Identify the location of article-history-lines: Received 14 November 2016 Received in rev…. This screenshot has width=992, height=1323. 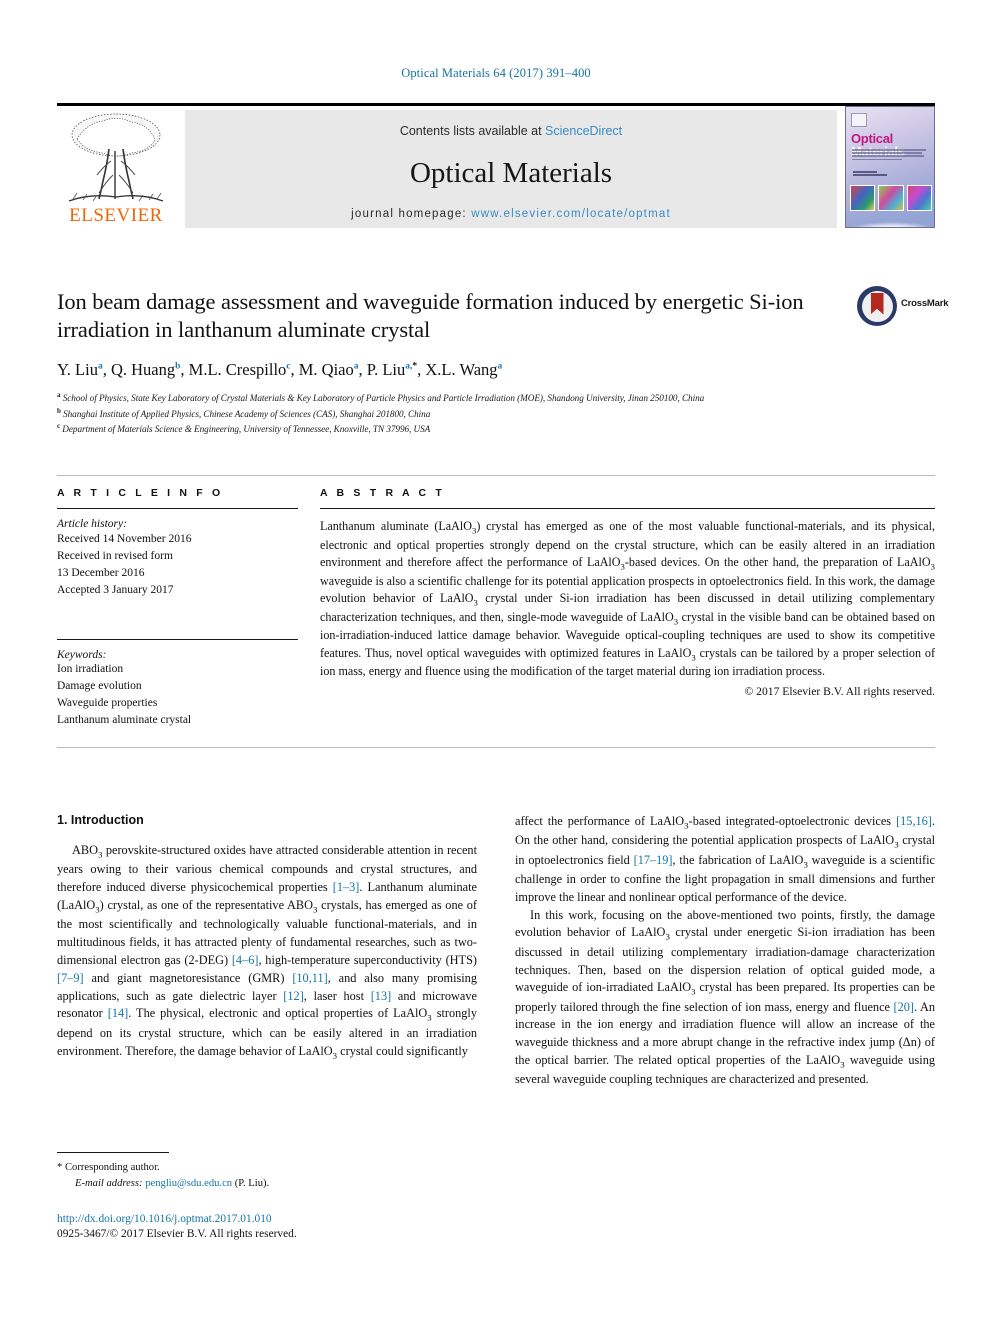
(177, 565).